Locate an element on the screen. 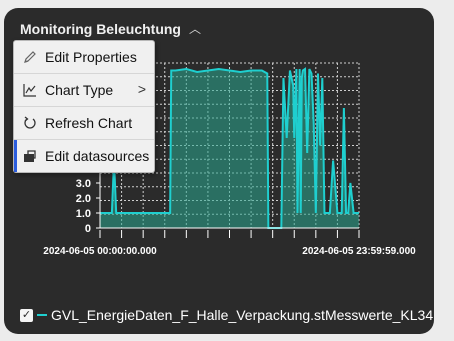 The image size is (454, 341). widget-header: Monitoring Beleuchtung ︿ is located at coordinates (110, 28).